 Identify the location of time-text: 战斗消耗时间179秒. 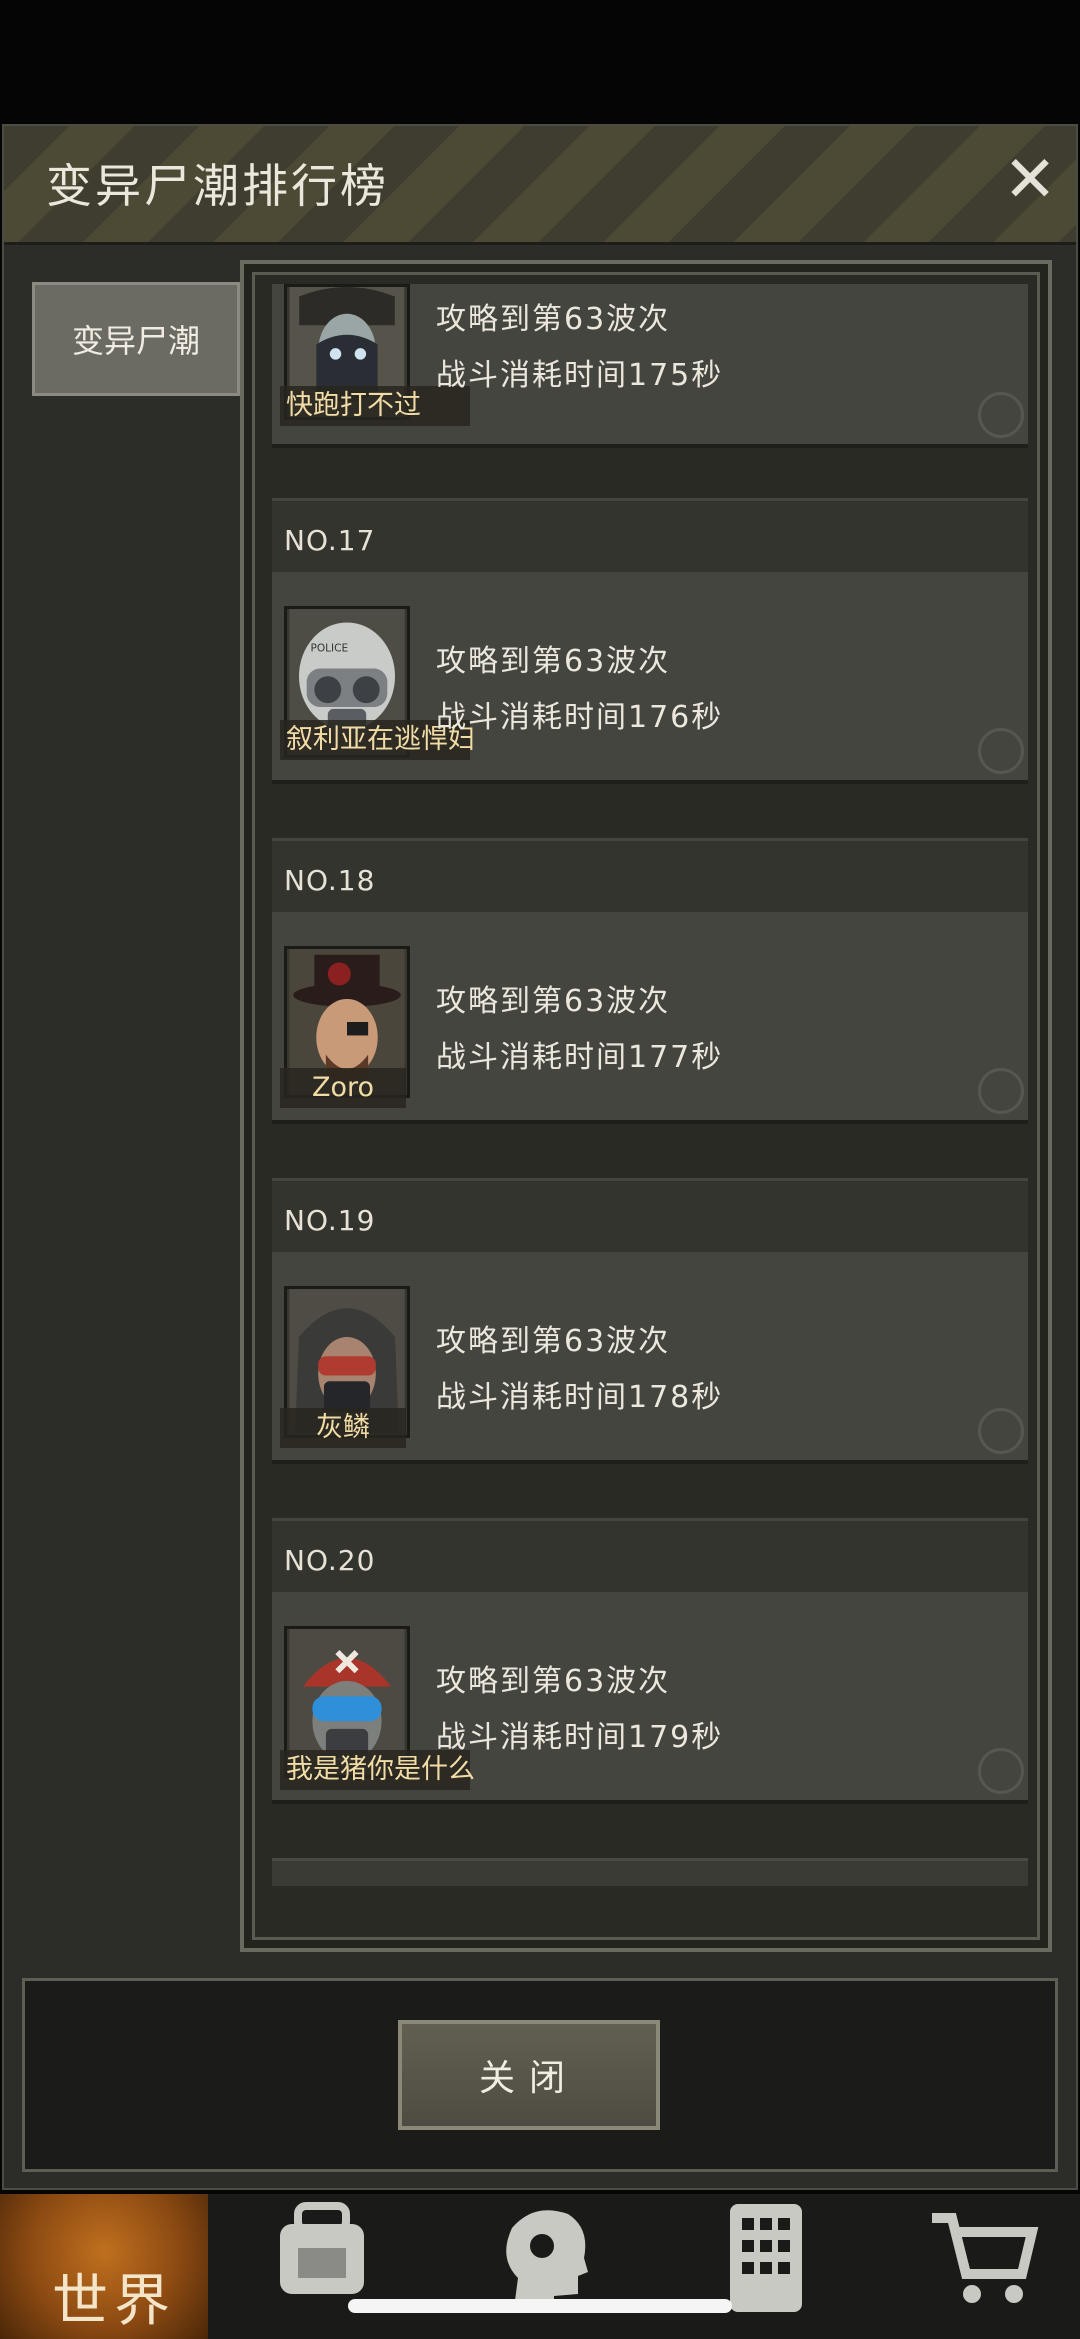
(580, 1737).